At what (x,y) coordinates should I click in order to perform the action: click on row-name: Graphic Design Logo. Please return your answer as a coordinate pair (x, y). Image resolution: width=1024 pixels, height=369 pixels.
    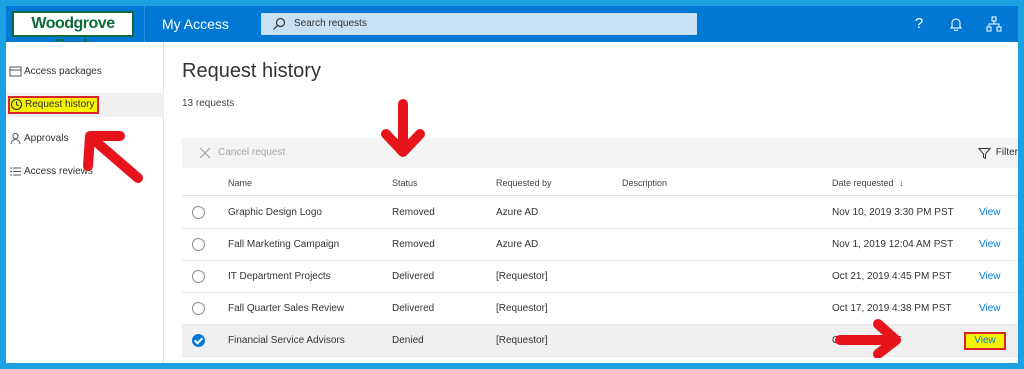
    Looking at the image, I should click on (275, 212).